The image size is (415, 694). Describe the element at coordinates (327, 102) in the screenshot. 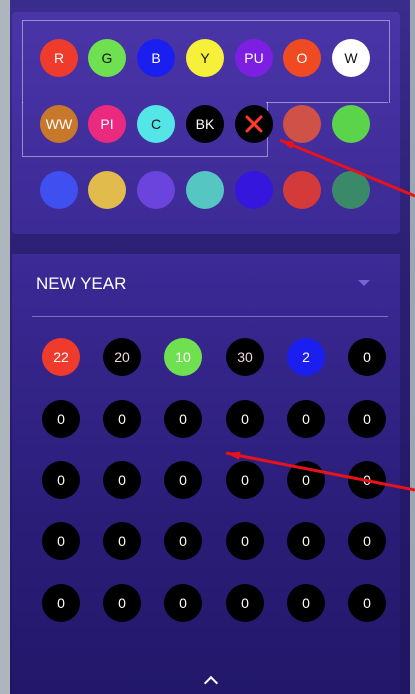

I see `palette-frame-divider` at that location.